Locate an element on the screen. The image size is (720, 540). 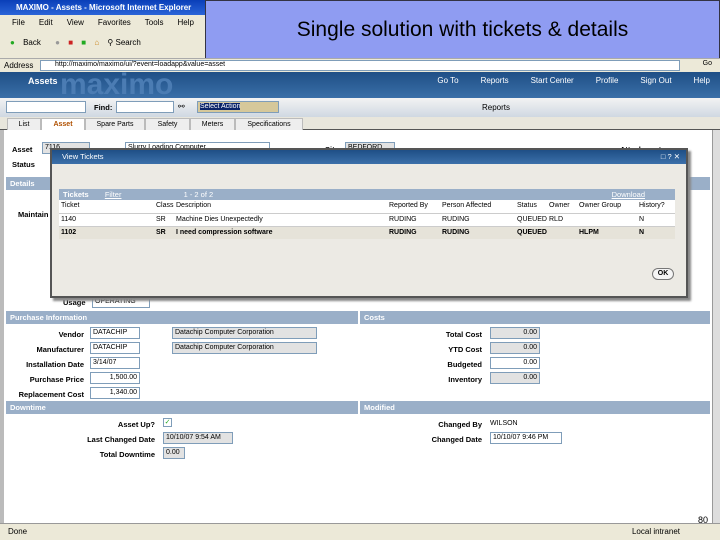
menu-help: Help is located at coordinates (185, 22).